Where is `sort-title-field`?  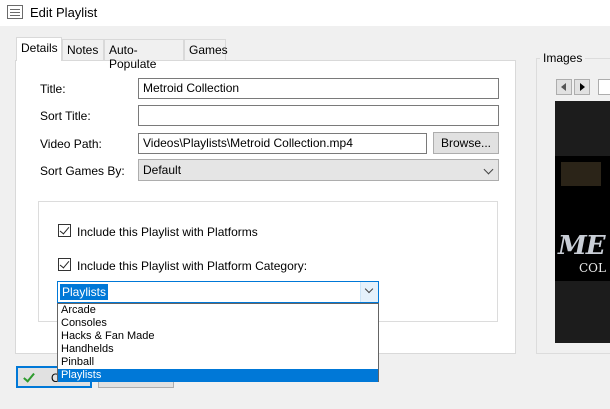
sort-title-field is located at coordinates (318, 115).